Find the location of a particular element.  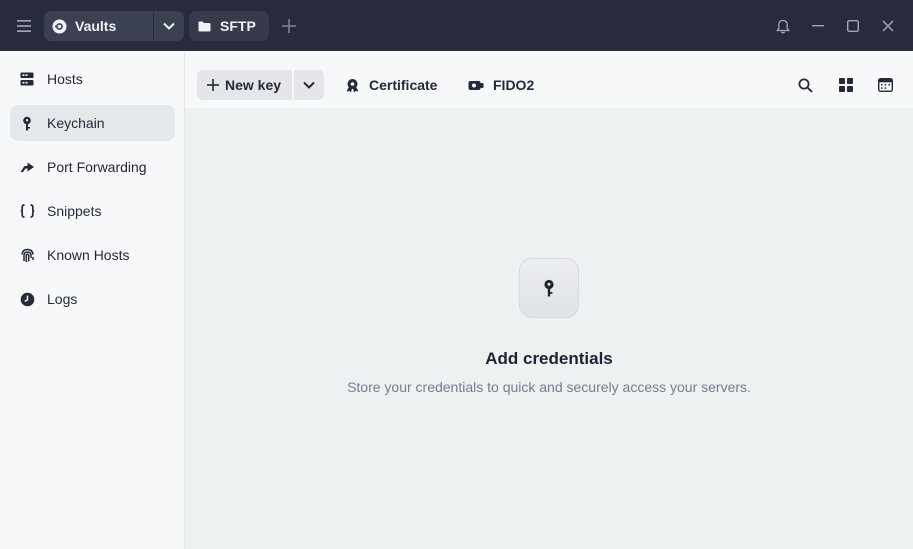

fingerprint-icon is located at coordinates (27, 255).